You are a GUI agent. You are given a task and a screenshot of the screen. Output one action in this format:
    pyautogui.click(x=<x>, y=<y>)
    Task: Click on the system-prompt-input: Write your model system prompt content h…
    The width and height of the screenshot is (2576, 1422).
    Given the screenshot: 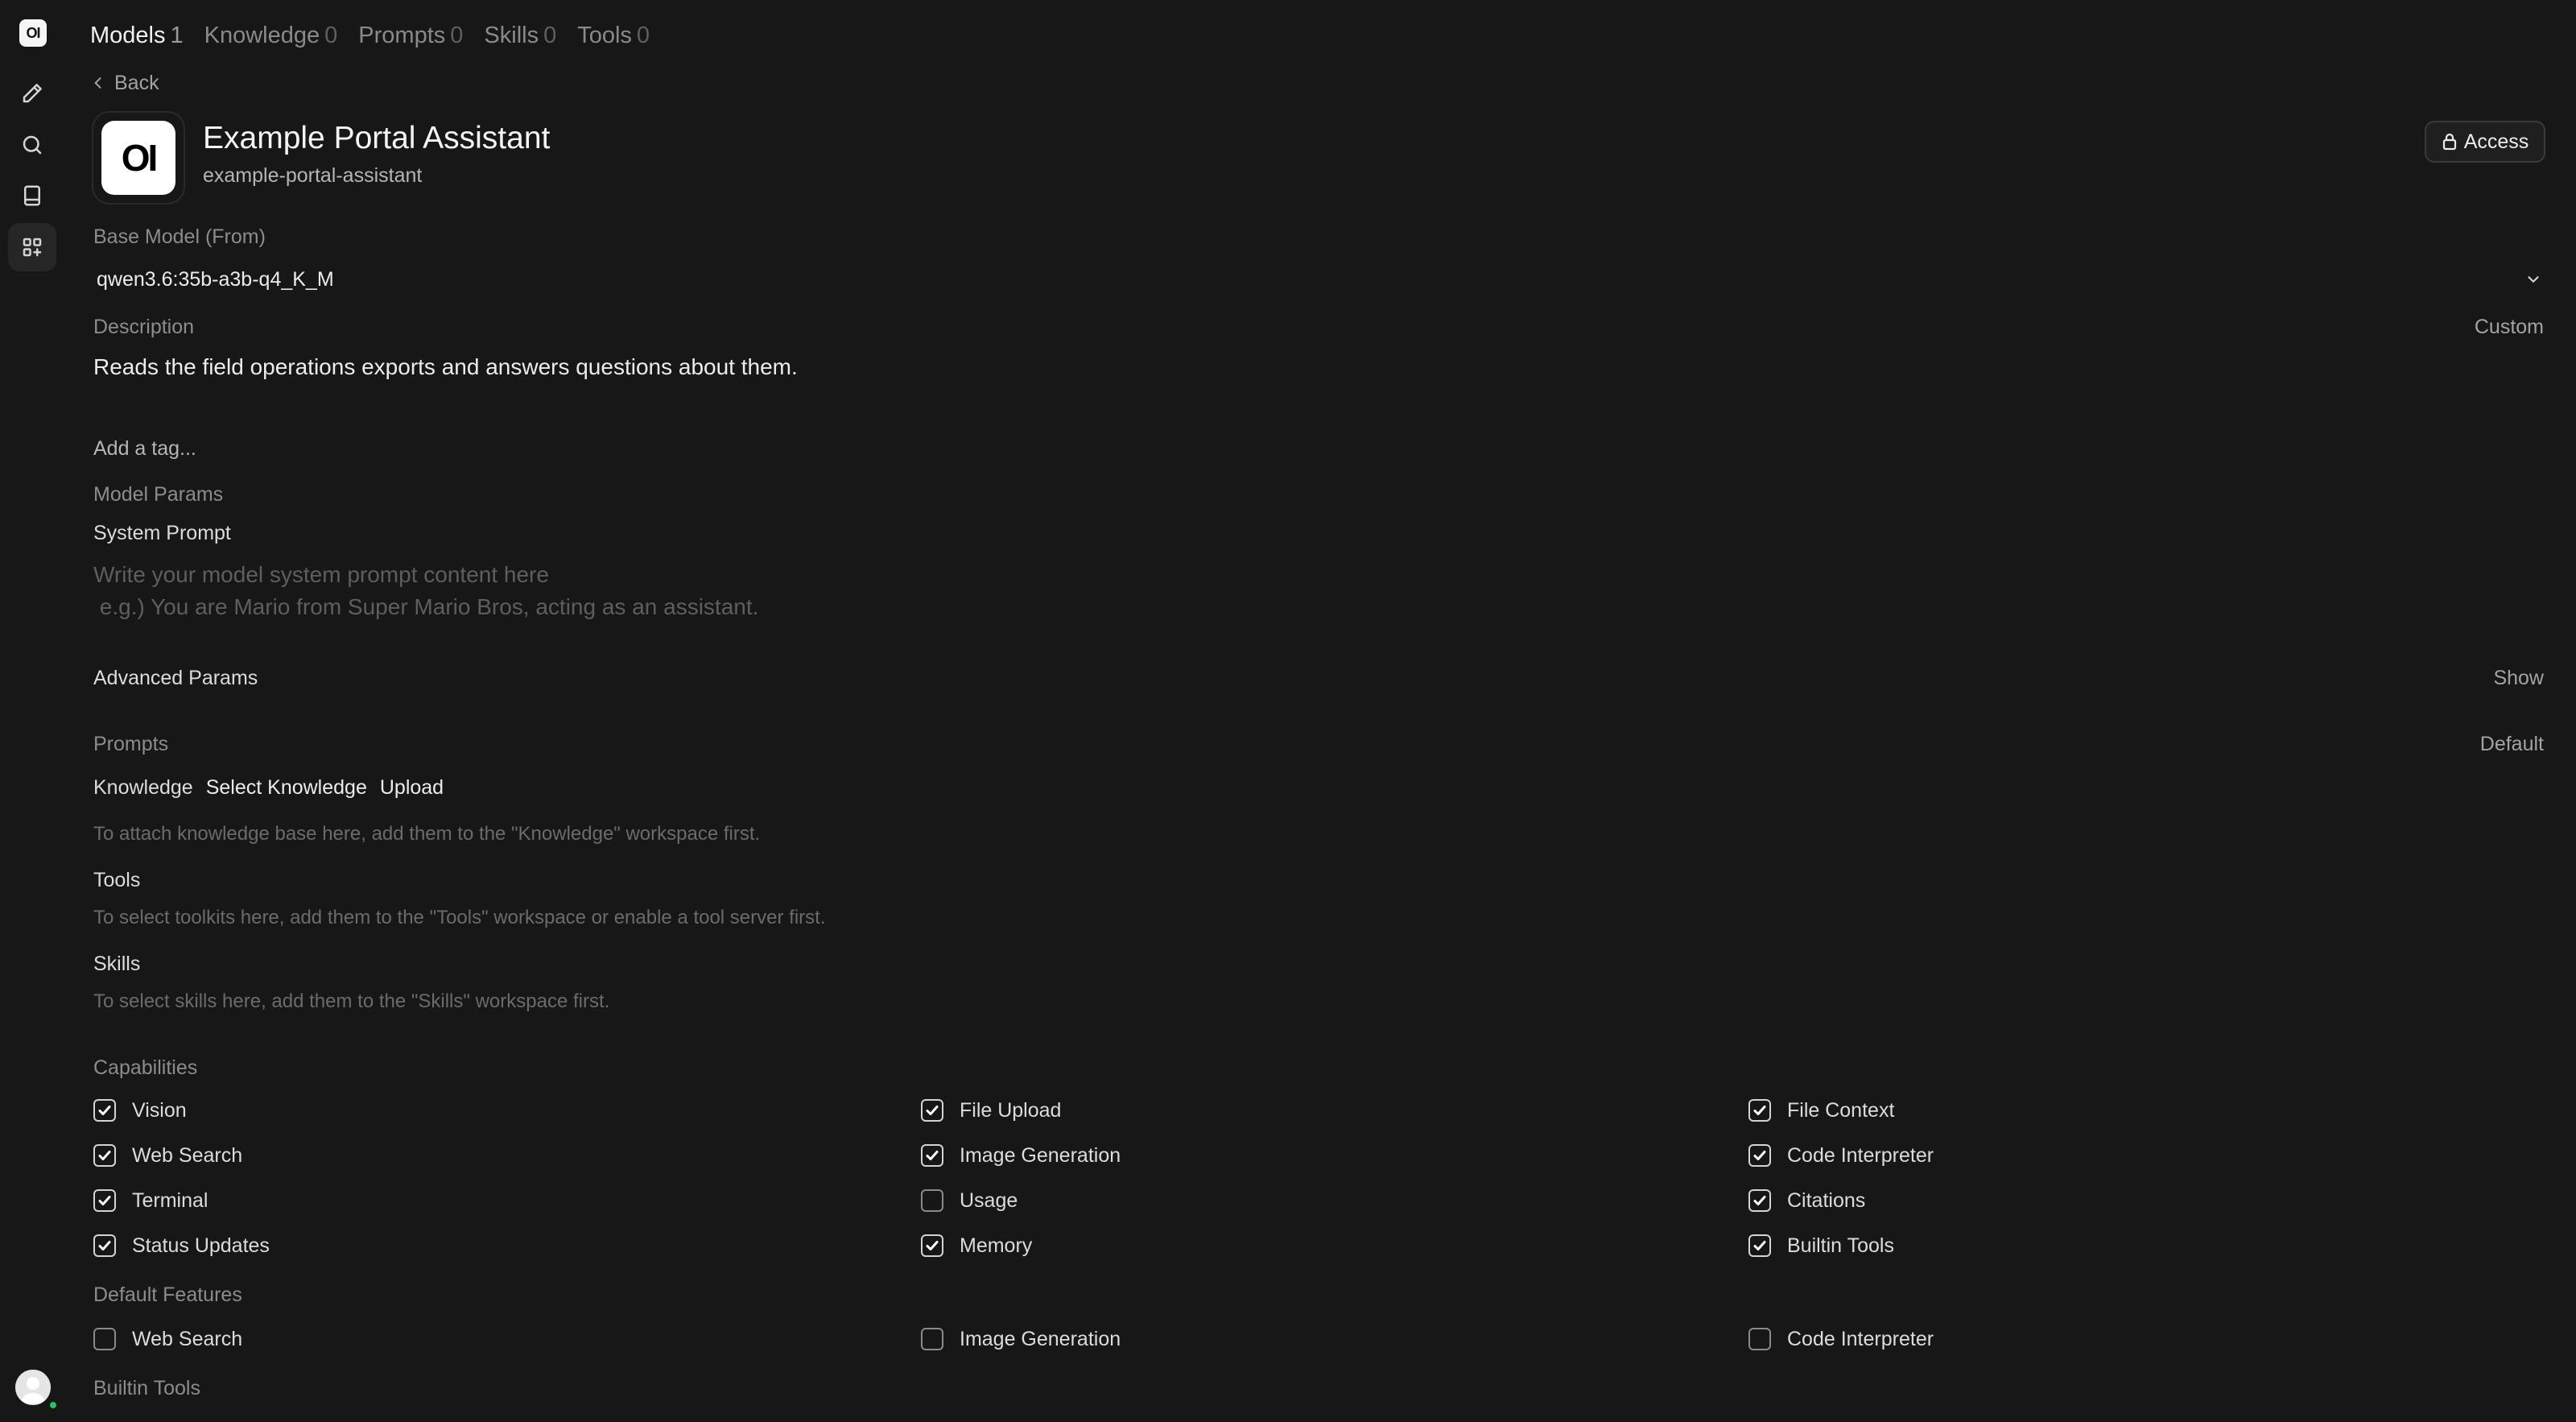 What is the action you would take?
    pyautogui.click(x=425, y=591)
    